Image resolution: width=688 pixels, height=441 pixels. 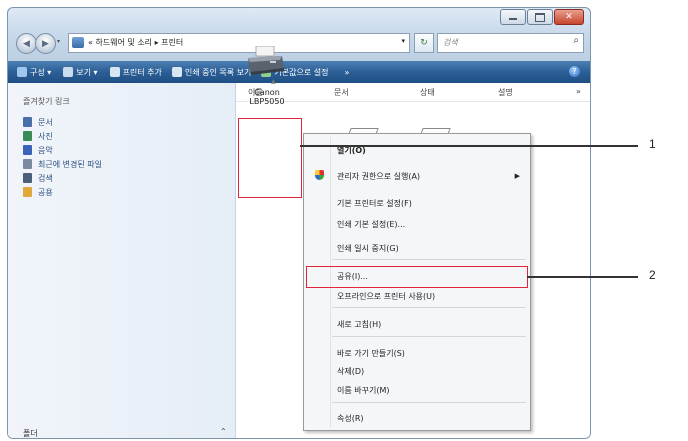 What do you see at coordinates (27, 164) in the screenshot?
I see `recent-files-icon` at bounding box center [27, 164].